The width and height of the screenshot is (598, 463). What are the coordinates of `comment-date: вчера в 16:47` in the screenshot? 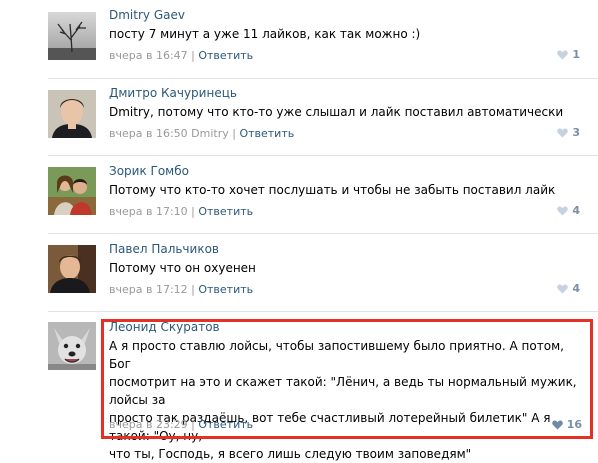 It's located at (148, 55).